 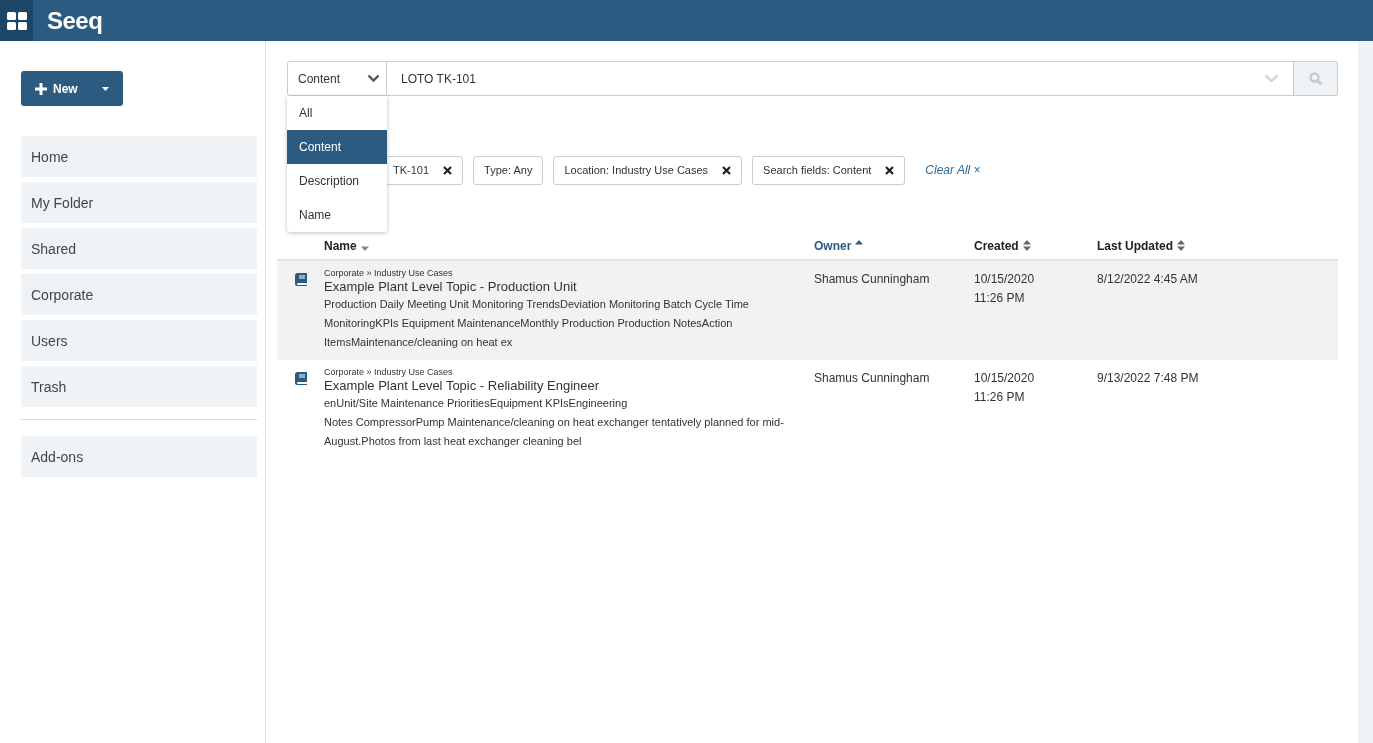 What do you see at coordinates (75, 20) in the screenshot?
I see `logo: Seeq` at bounding box center [75, 20].